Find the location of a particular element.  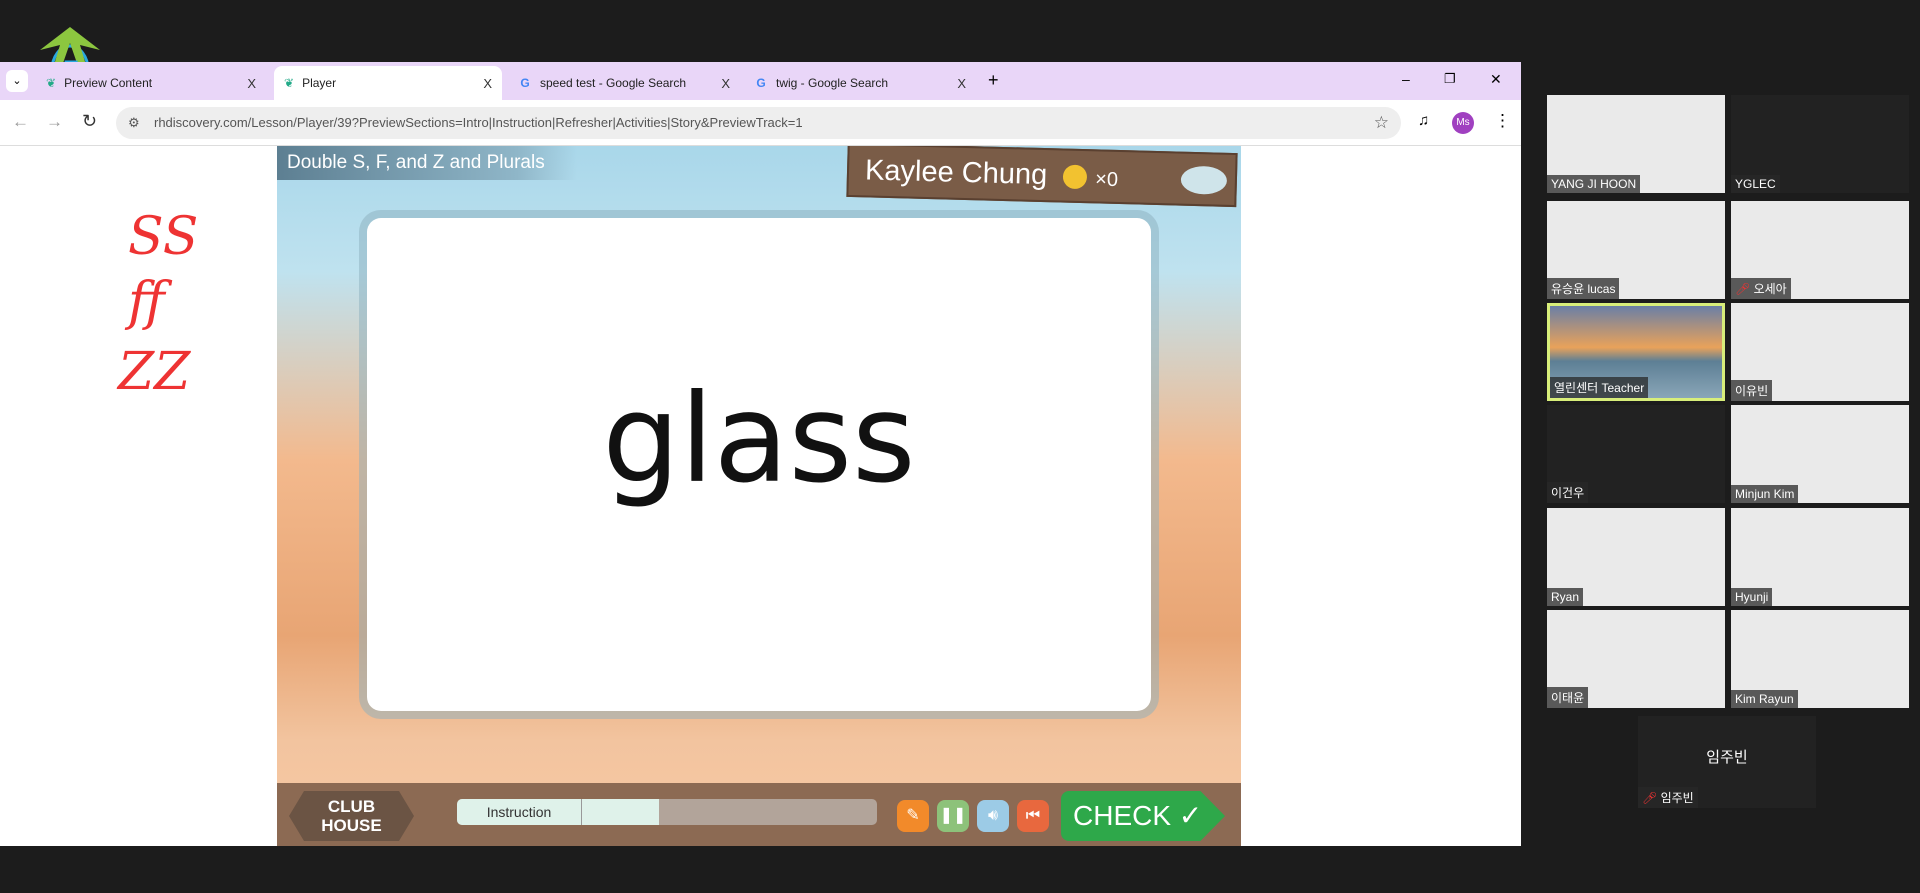

participant-tile: 유승윤 lucas is located at coordinates (1636, 250).